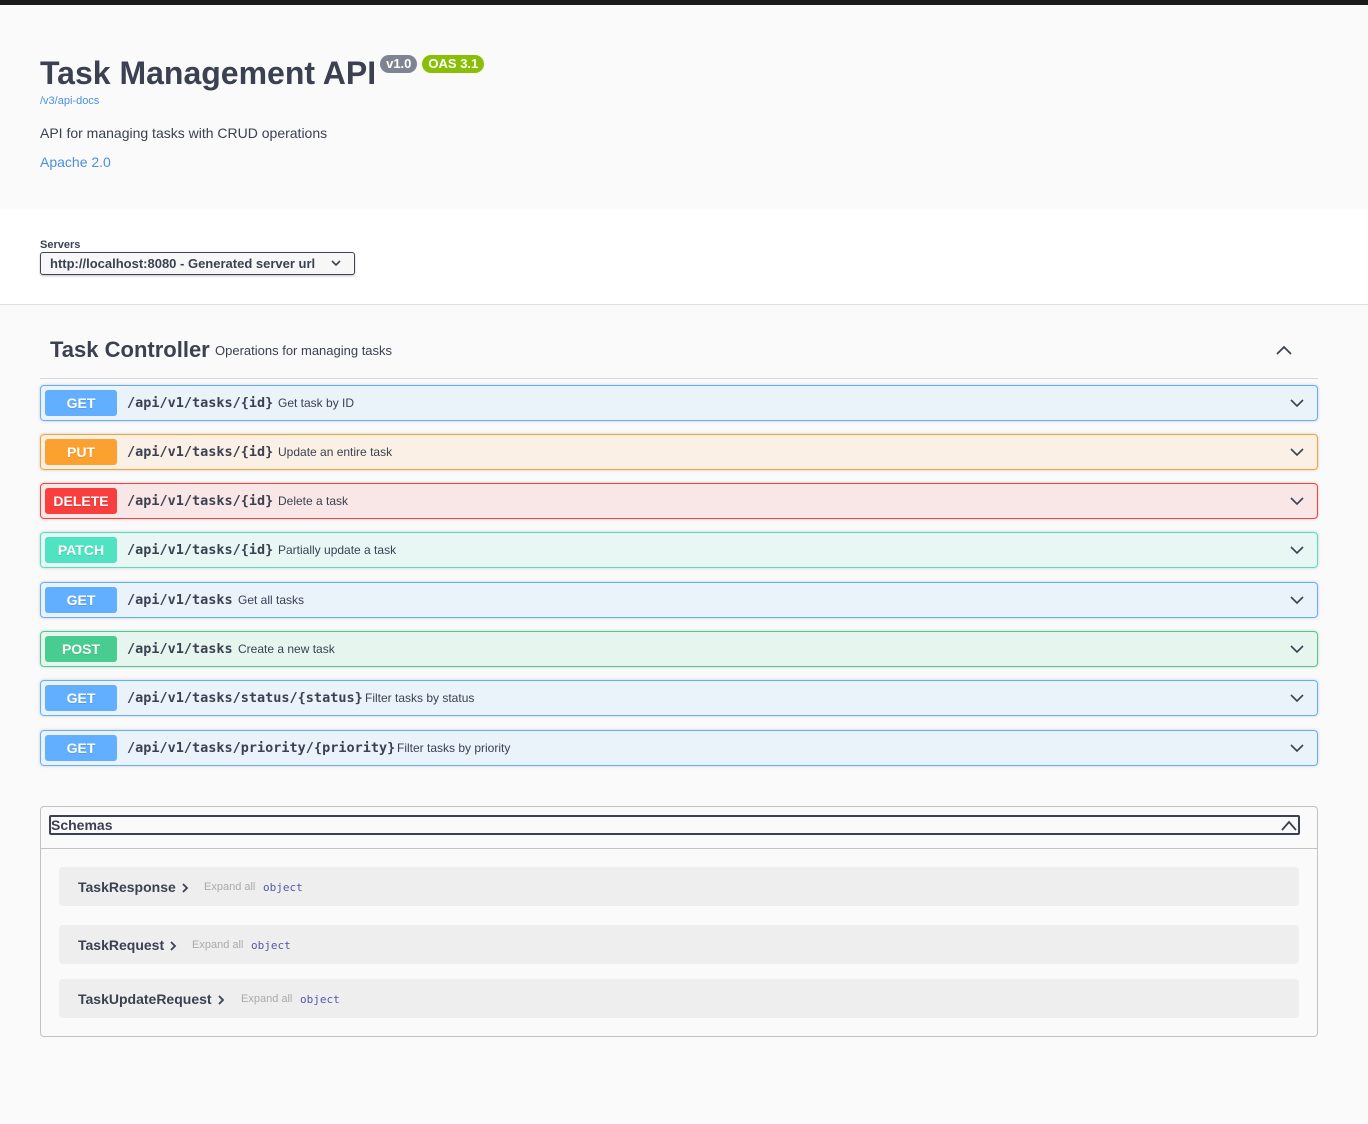  What do you see at coordinates (152, 999) in the screenshot?
I see `model-name: TaskUpdateRequest` at bounding box center [152, 999].